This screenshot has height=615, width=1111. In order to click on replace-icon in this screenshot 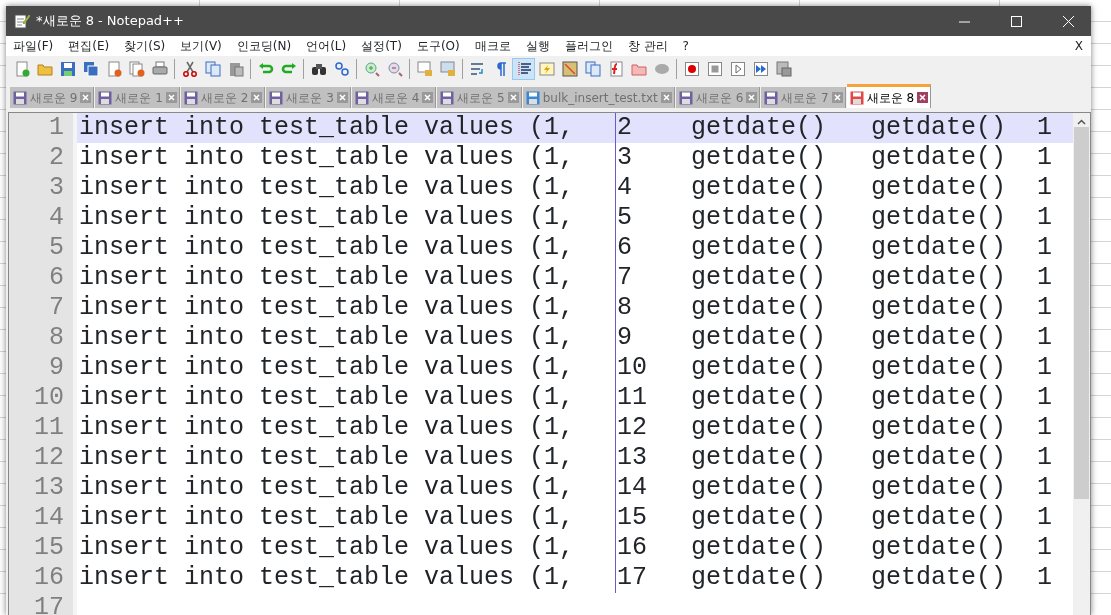, I will do `click(341, 69)`.